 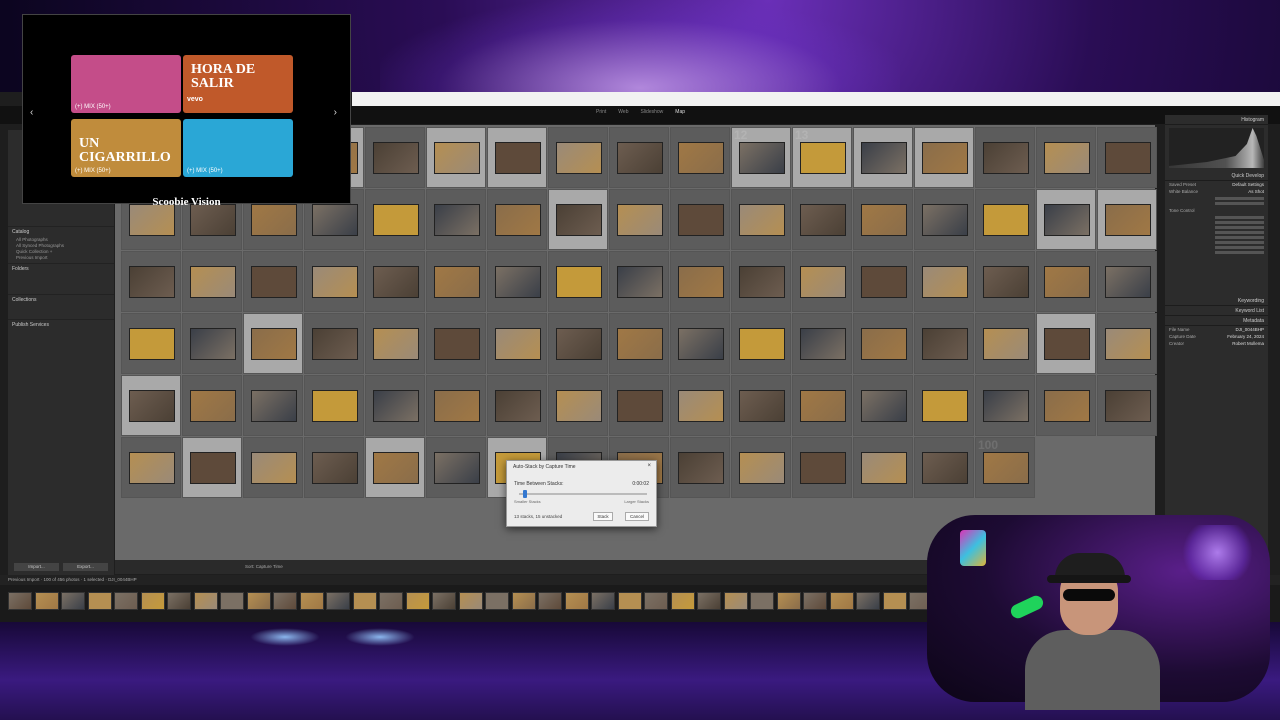 I want to click on photo-cell: 100, so click(x=1005, y=467).